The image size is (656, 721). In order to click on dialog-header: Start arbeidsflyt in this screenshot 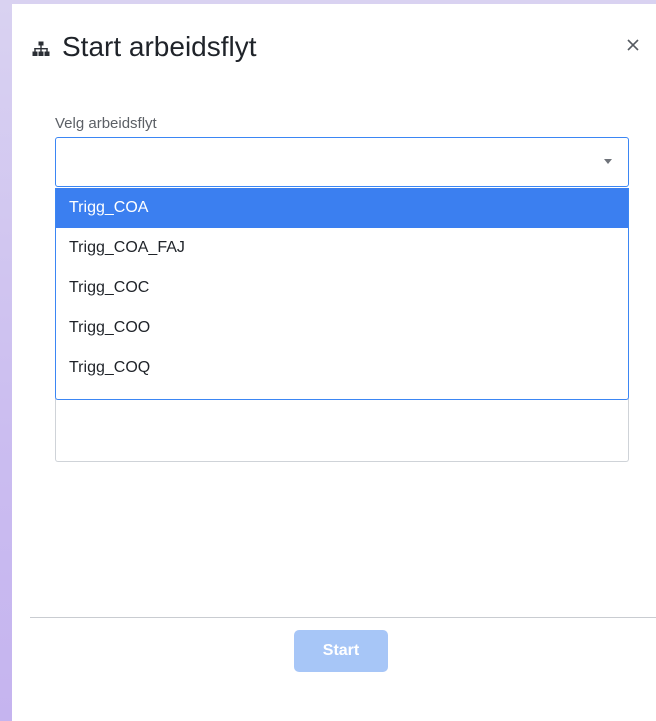, I will do `click(334, 49)`.